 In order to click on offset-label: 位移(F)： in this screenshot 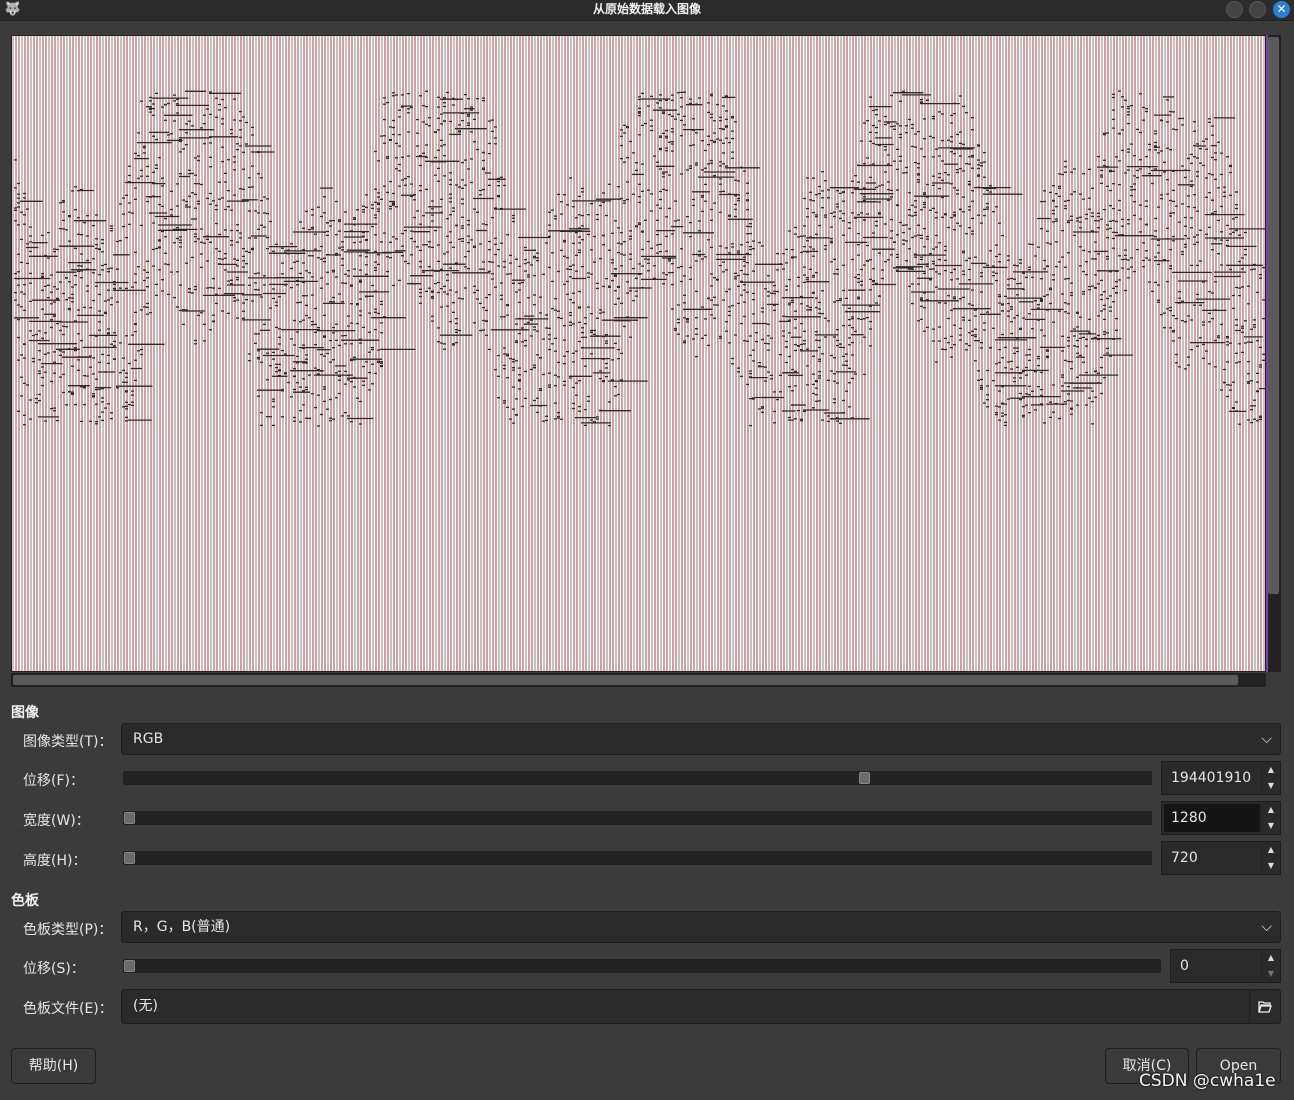, I will do `click(53, 781)`.